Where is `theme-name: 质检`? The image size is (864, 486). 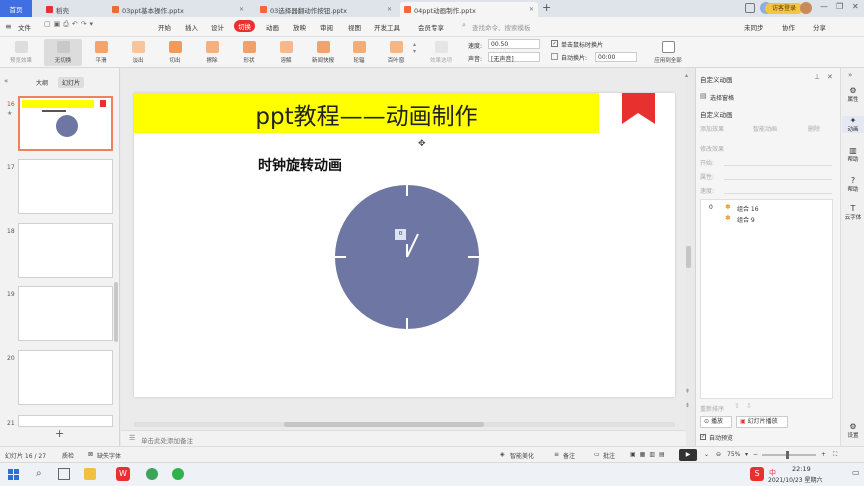
theme-name: 质检 is located at coordinates (68, 455).